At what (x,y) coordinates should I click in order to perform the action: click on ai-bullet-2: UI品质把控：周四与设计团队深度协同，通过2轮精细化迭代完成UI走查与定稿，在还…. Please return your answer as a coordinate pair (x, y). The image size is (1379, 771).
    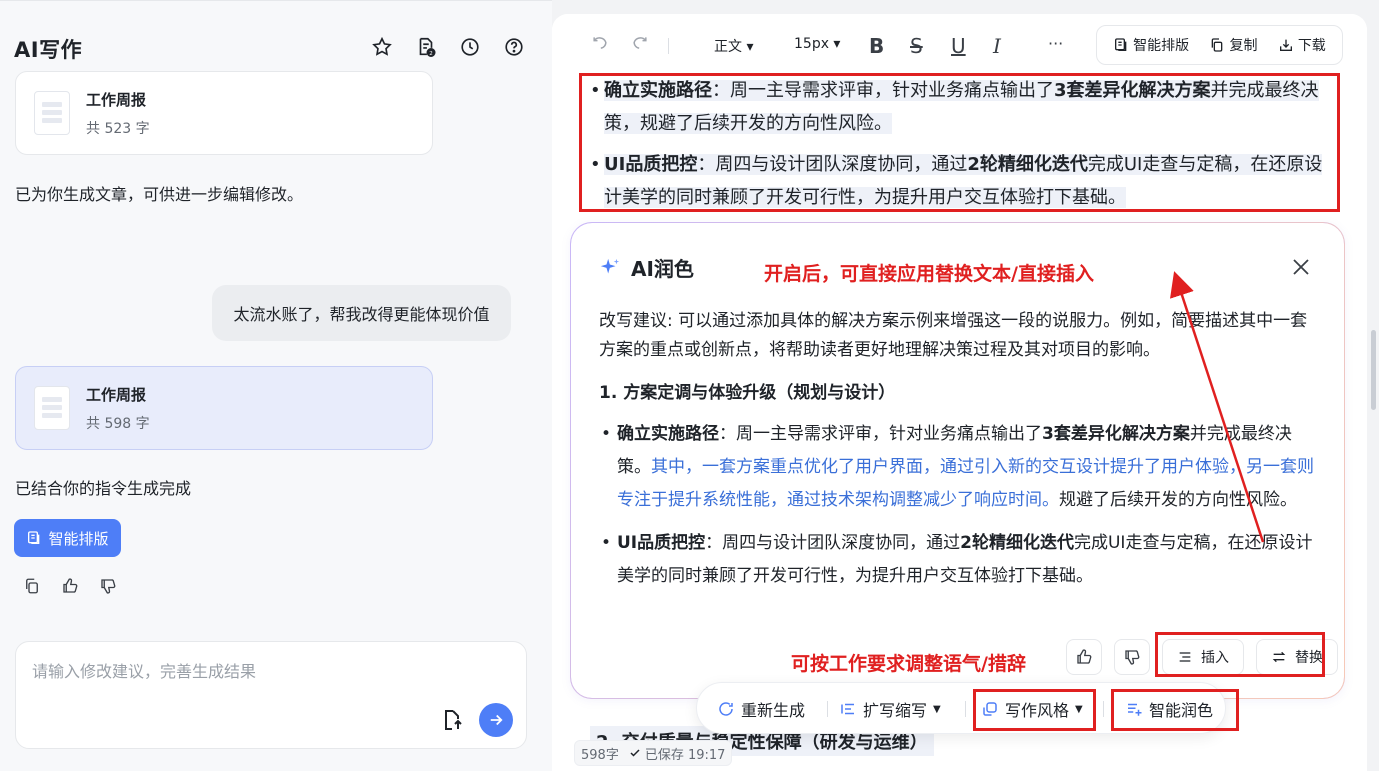
    Looking at the image, I should click on (959, 560).